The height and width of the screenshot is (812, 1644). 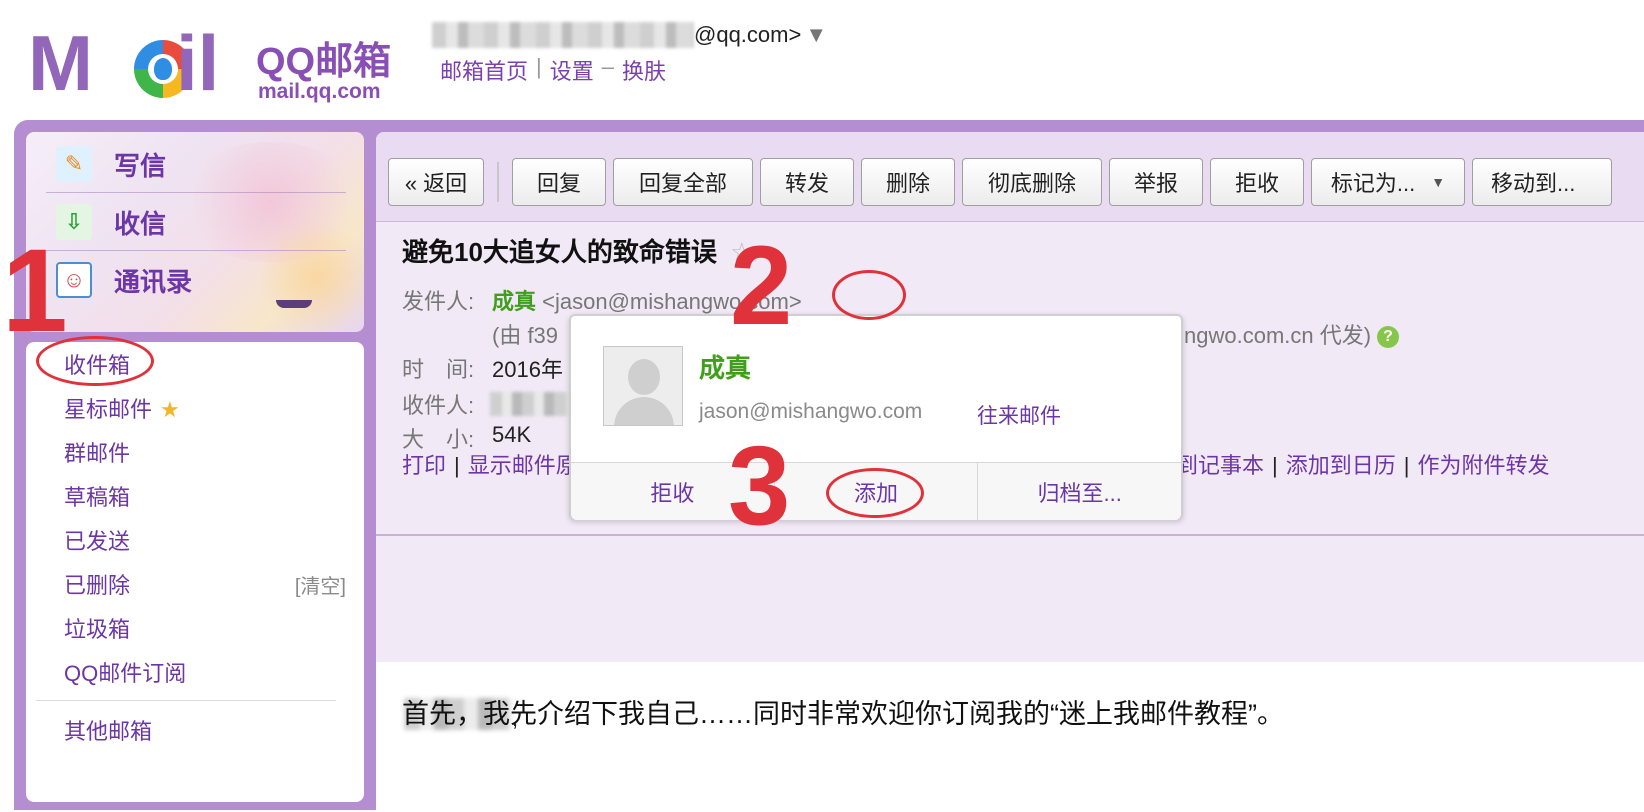 I want to click on logo-letters-il: il, so click(x=198, y=63).